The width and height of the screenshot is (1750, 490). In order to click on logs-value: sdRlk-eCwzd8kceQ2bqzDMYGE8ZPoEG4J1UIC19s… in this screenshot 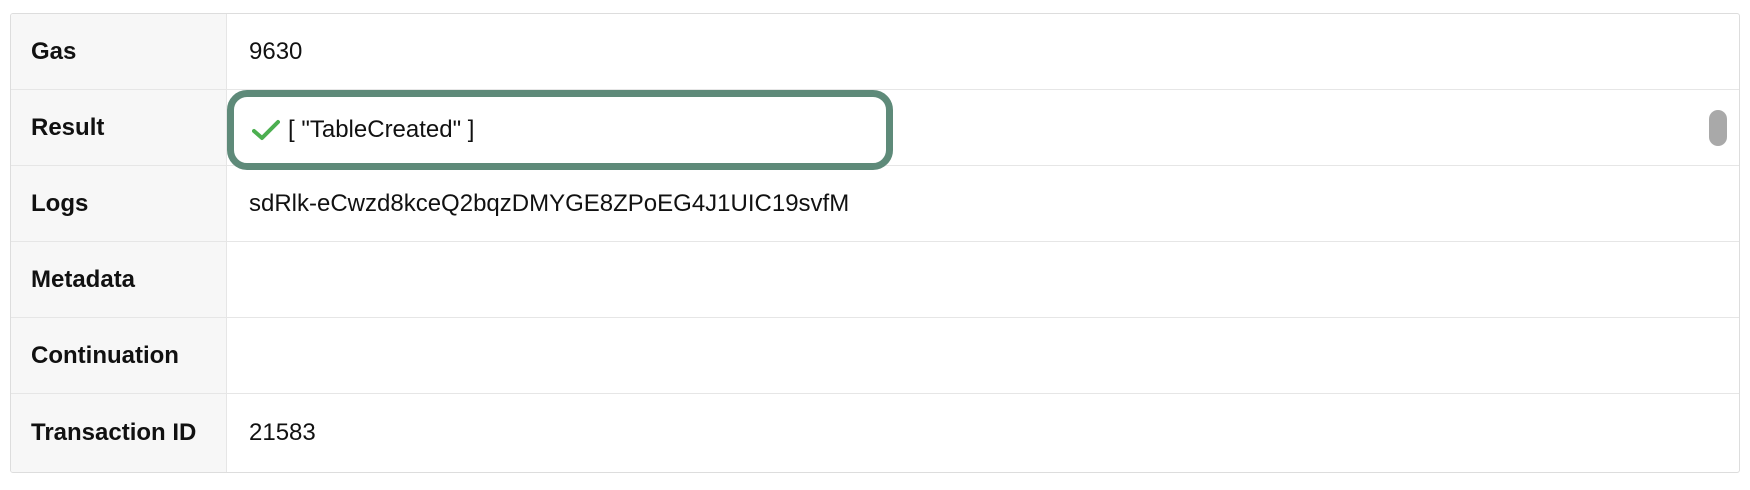, I will do `click(549, 203)`.